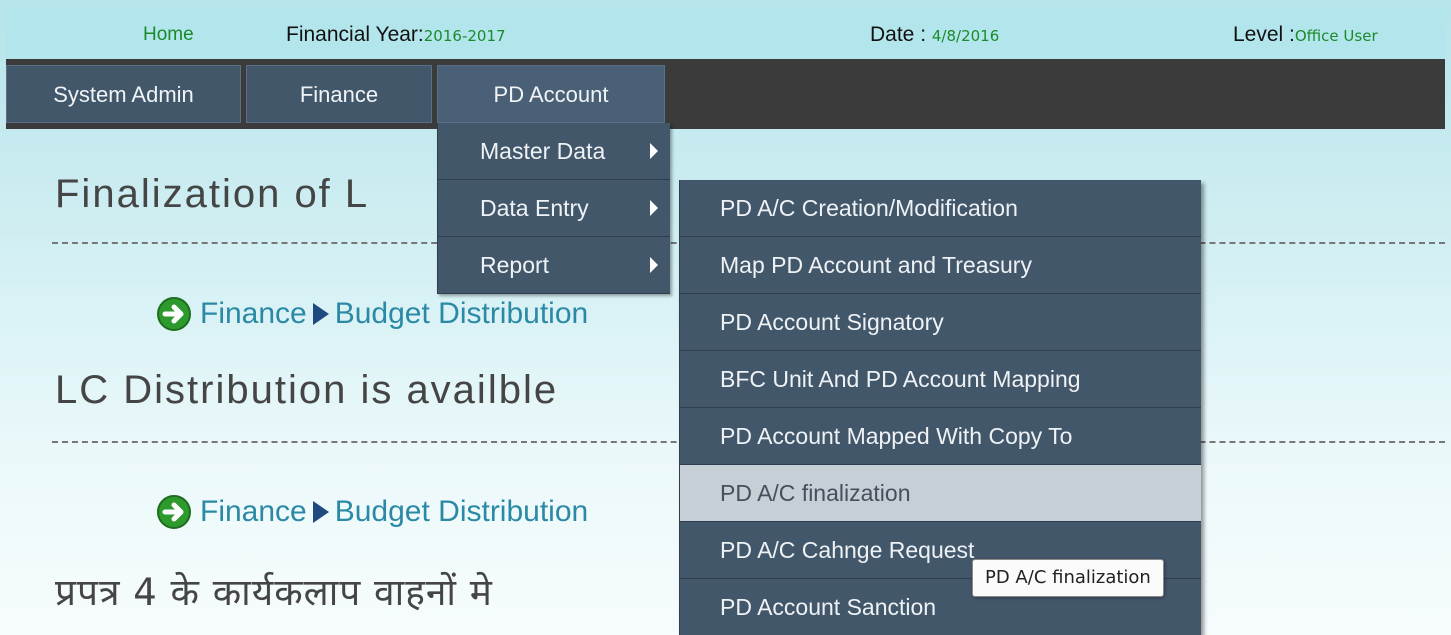 The width and height of the screenshot is (1451, 635). What do you see at coordinates (901, 34) in the screenshot?
I see `date-label: Date :` at bounding box center [901, 34].